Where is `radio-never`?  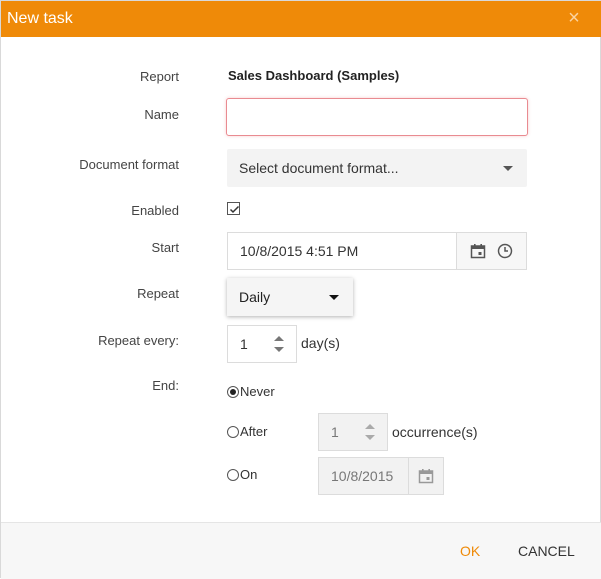
radio-never is located at coordinates (233, 391).